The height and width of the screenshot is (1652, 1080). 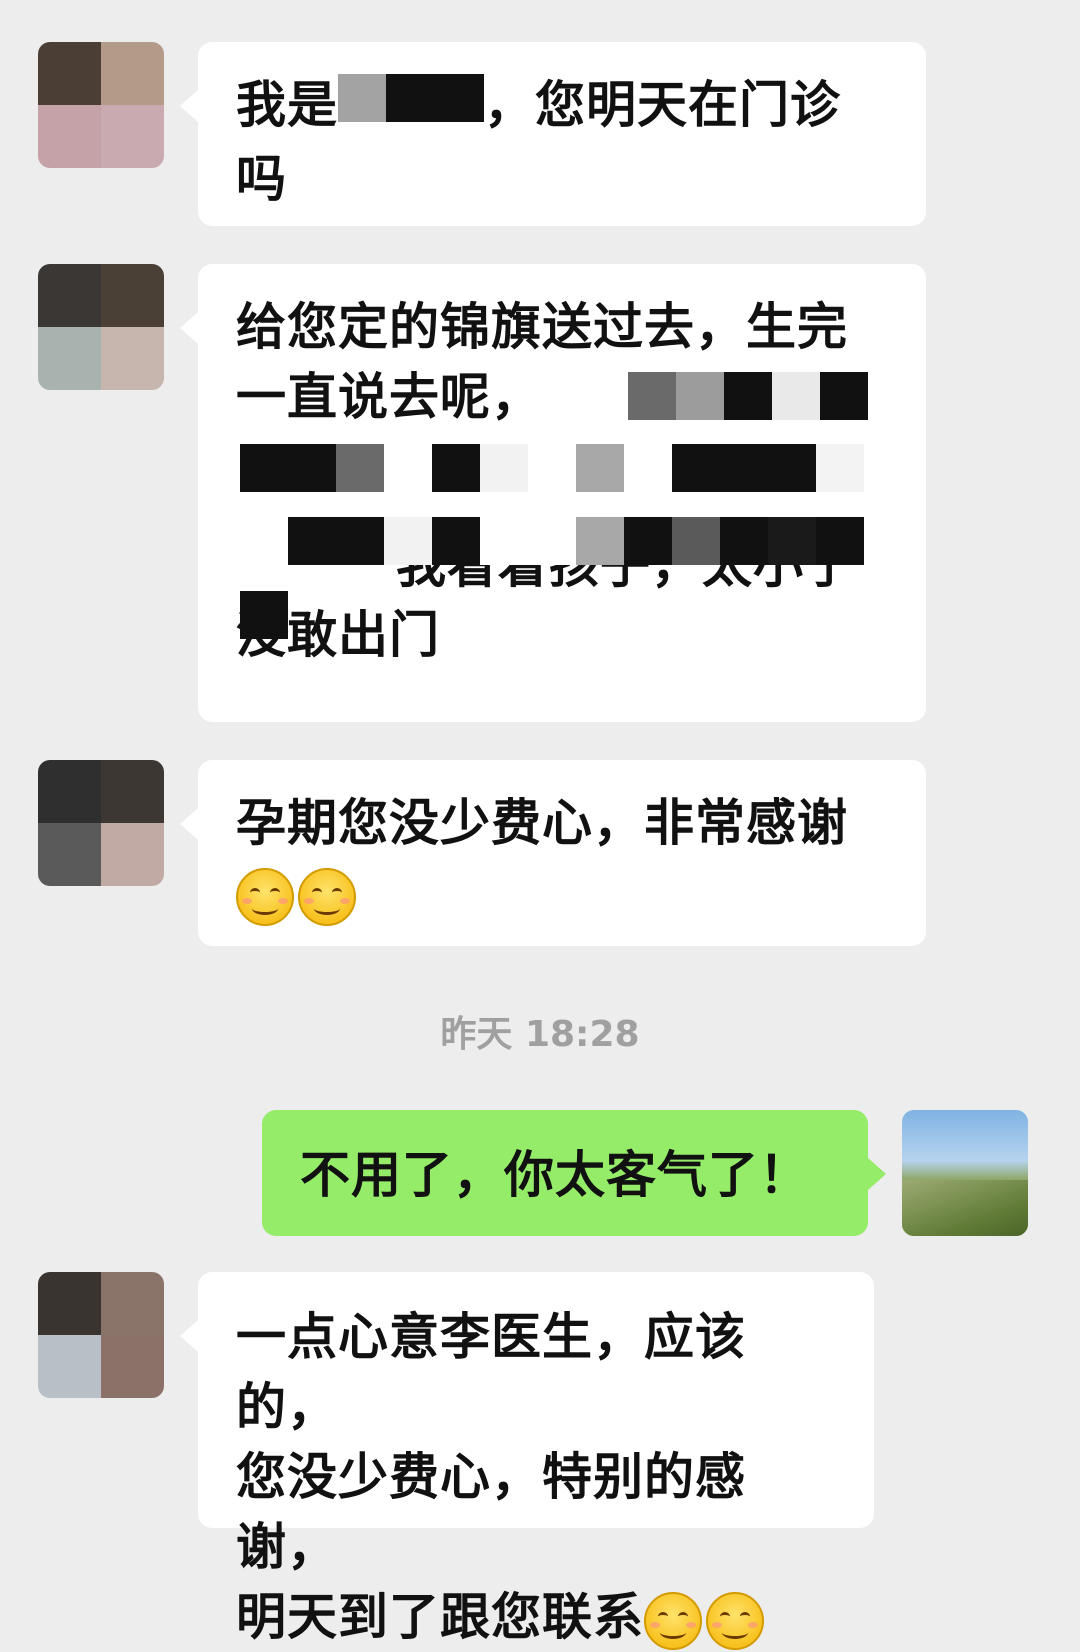 What do you see at coordinates (542, 823) in the screenshot?
I see `message-line: 孕期您没少费心，非常感谢` at bounding box center [542, 823].